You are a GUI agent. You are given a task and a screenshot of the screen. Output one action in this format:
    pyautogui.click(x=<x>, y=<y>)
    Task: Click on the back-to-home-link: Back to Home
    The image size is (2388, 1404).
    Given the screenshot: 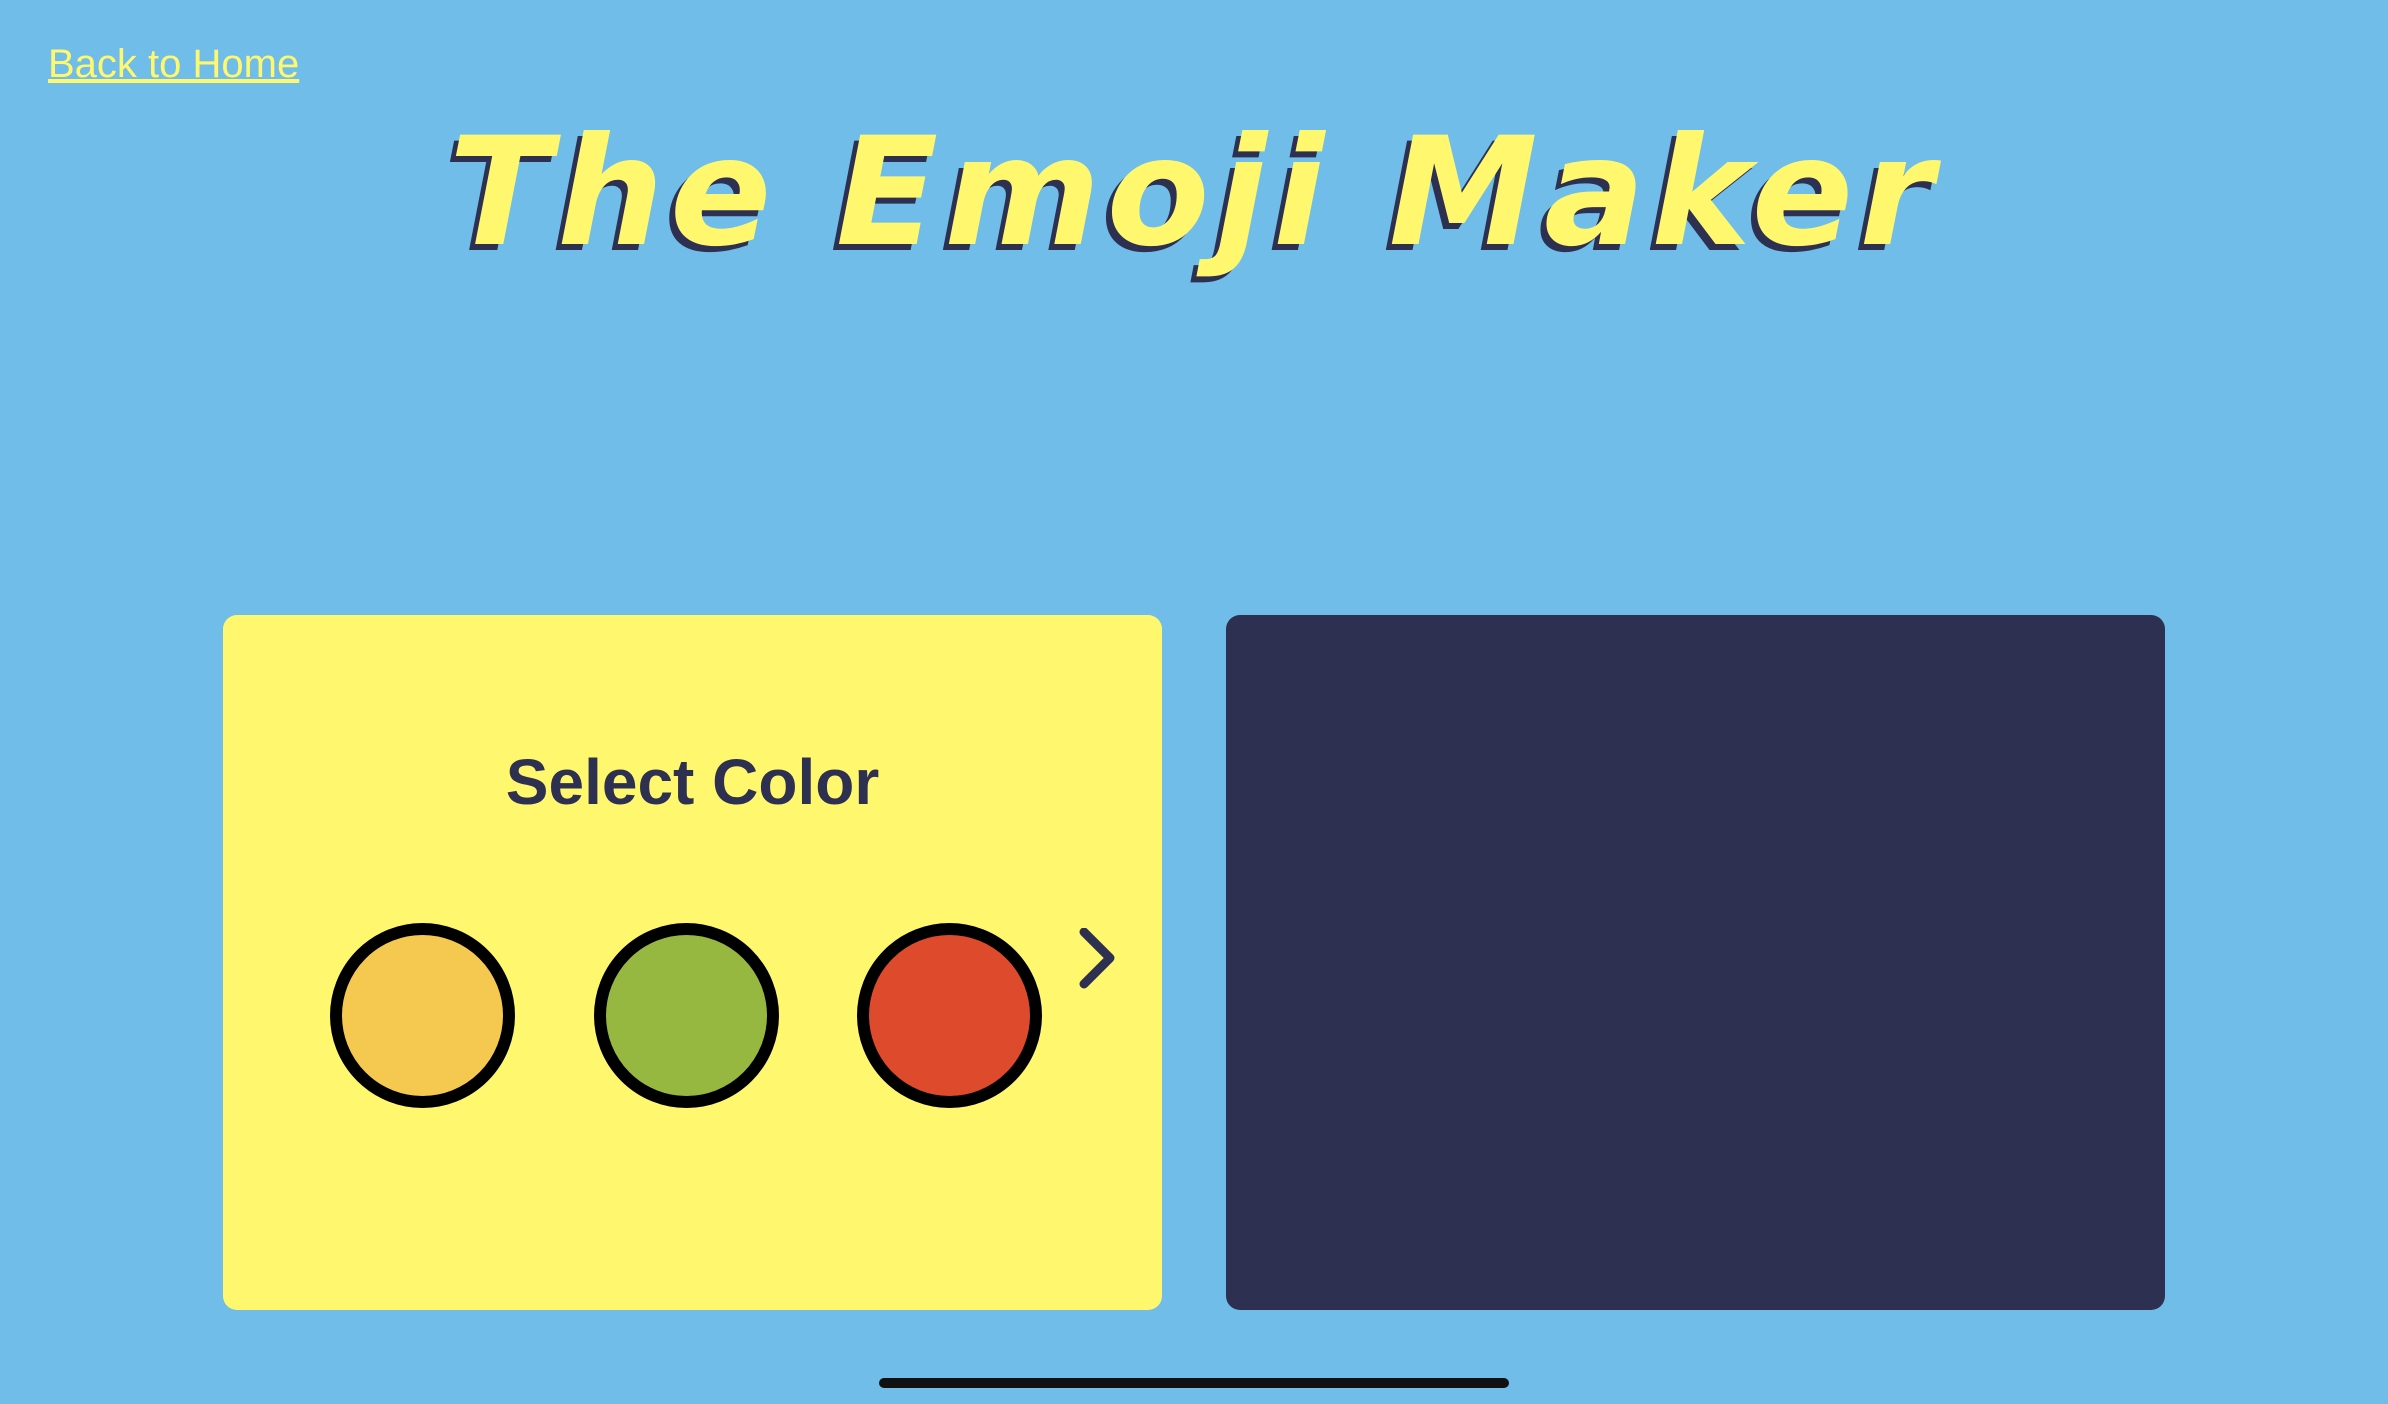 What is the action you would take?
    pyautogui.click(x=173, y=64)
    